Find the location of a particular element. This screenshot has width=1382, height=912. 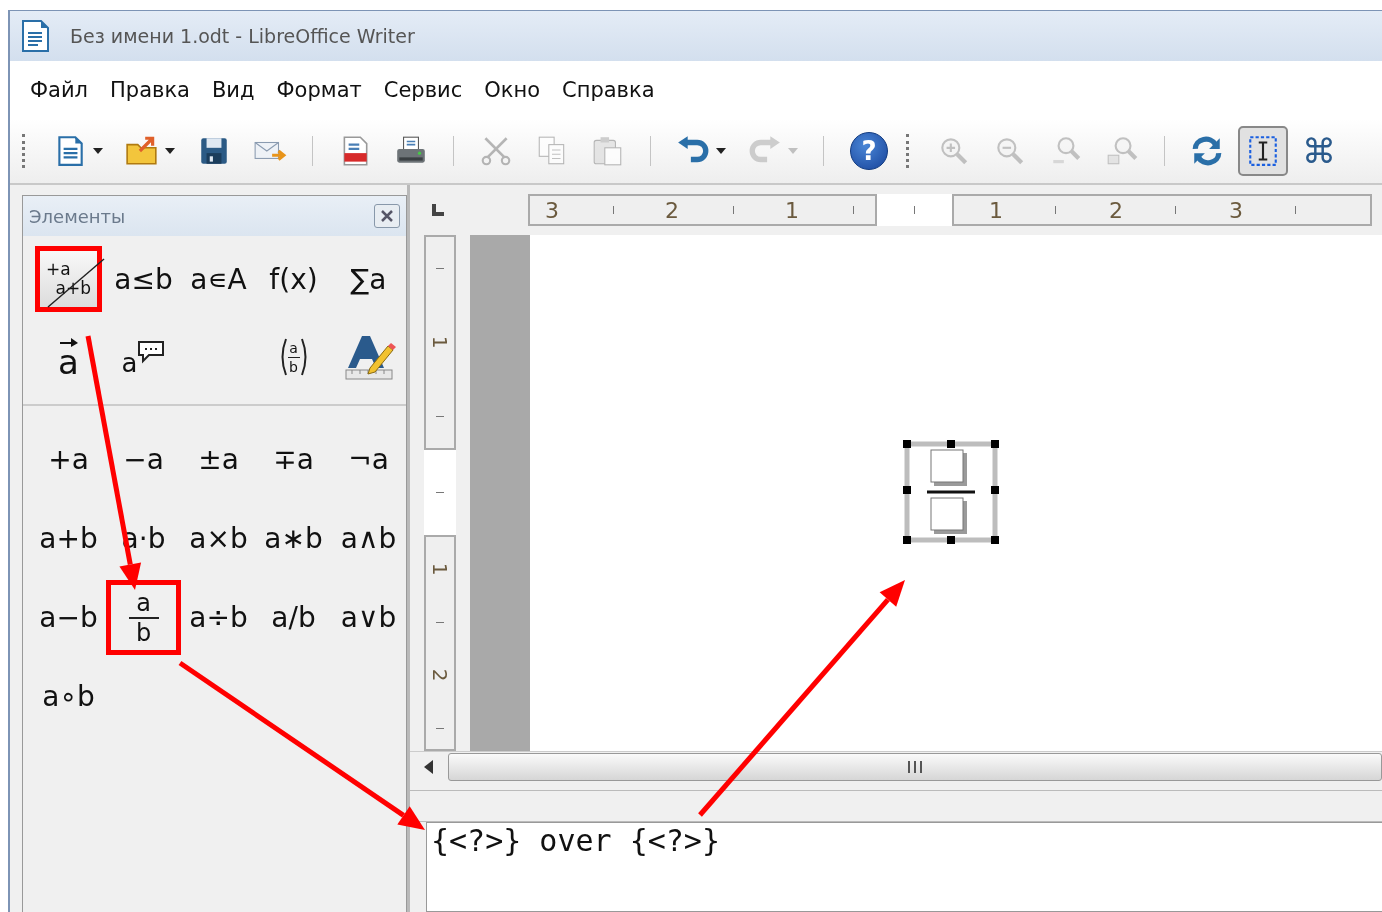

operator-button: a×b is located at coordinates (218, 538).